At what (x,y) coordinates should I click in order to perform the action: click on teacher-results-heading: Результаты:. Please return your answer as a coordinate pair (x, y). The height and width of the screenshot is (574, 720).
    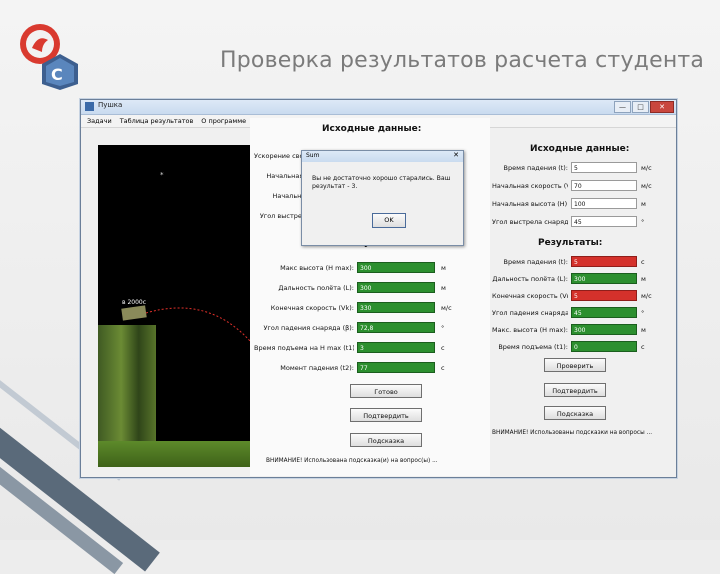
    Looking at the image, I should click on (570, 243).